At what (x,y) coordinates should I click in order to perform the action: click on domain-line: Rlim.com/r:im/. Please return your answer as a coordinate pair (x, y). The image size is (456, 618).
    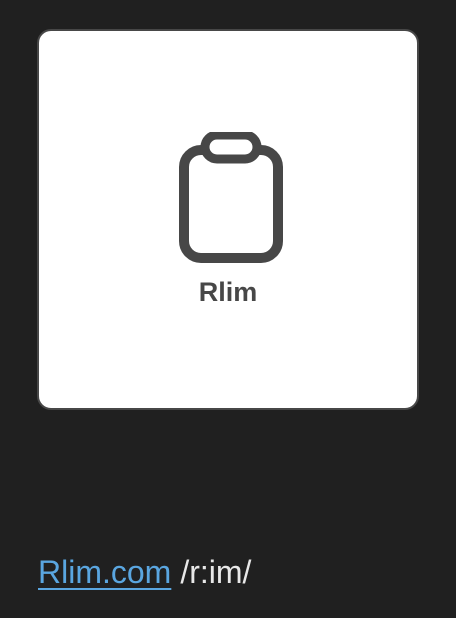
    Looking at the image, I should click on (144, 572).